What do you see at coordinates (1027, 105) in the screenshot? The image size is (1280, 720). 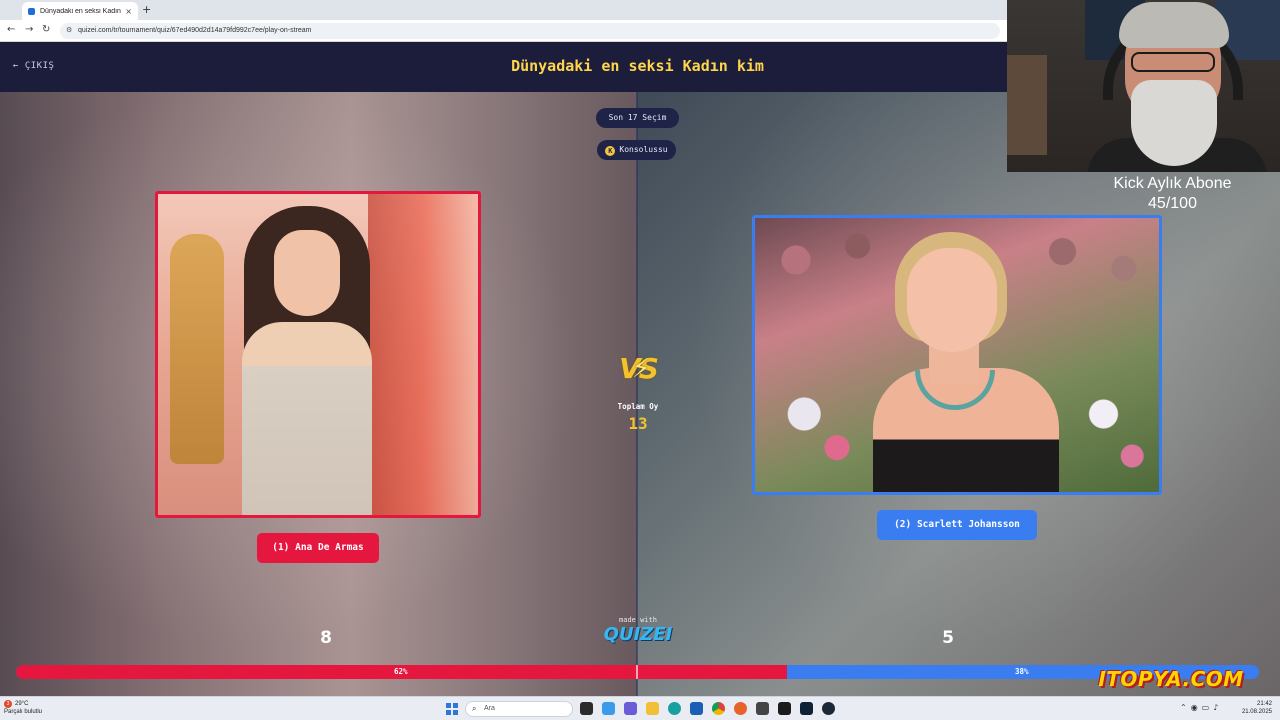 I see `shelf-shape` at bounding box center [1027, 105].